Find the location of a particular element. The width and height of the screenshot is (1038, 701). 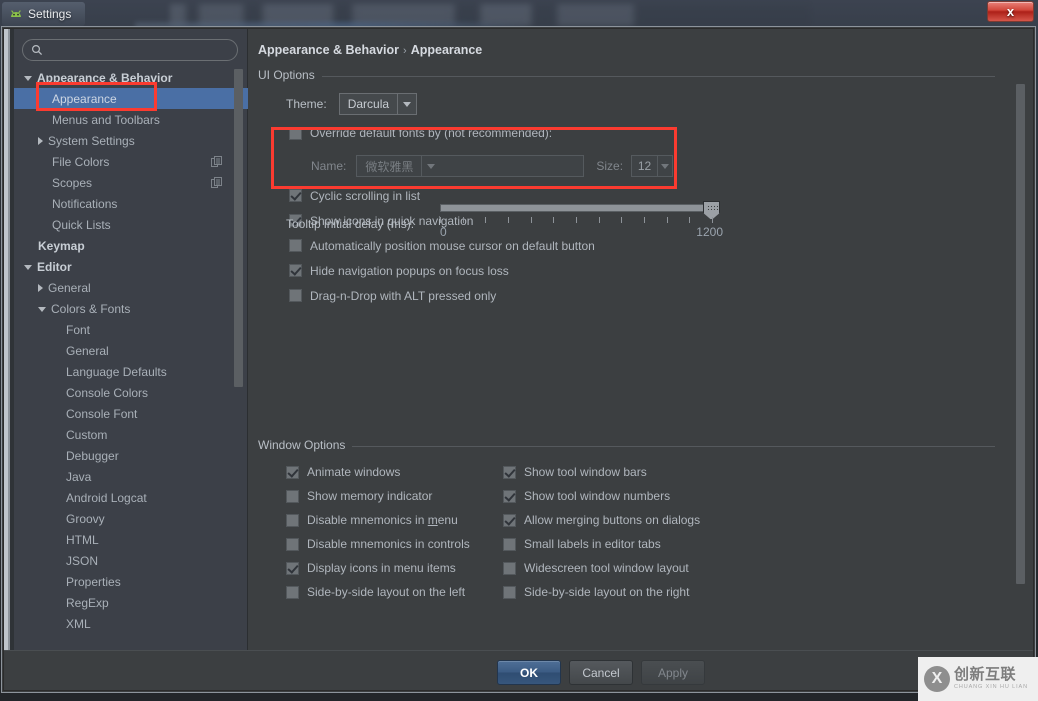

sidebar-item-json: JSON is located at coordinates (131, 560).